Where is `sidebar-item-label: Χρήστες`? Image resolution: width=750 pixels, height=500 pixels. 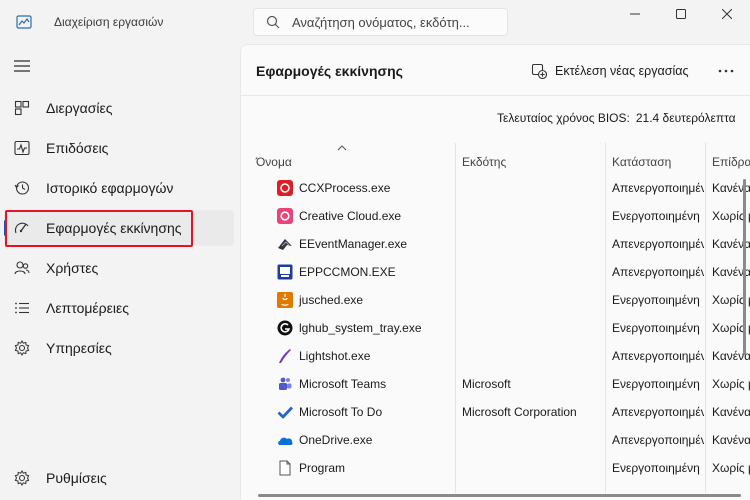 sidebar-item-label: Χρήστες is located at coordinates (72, 268).